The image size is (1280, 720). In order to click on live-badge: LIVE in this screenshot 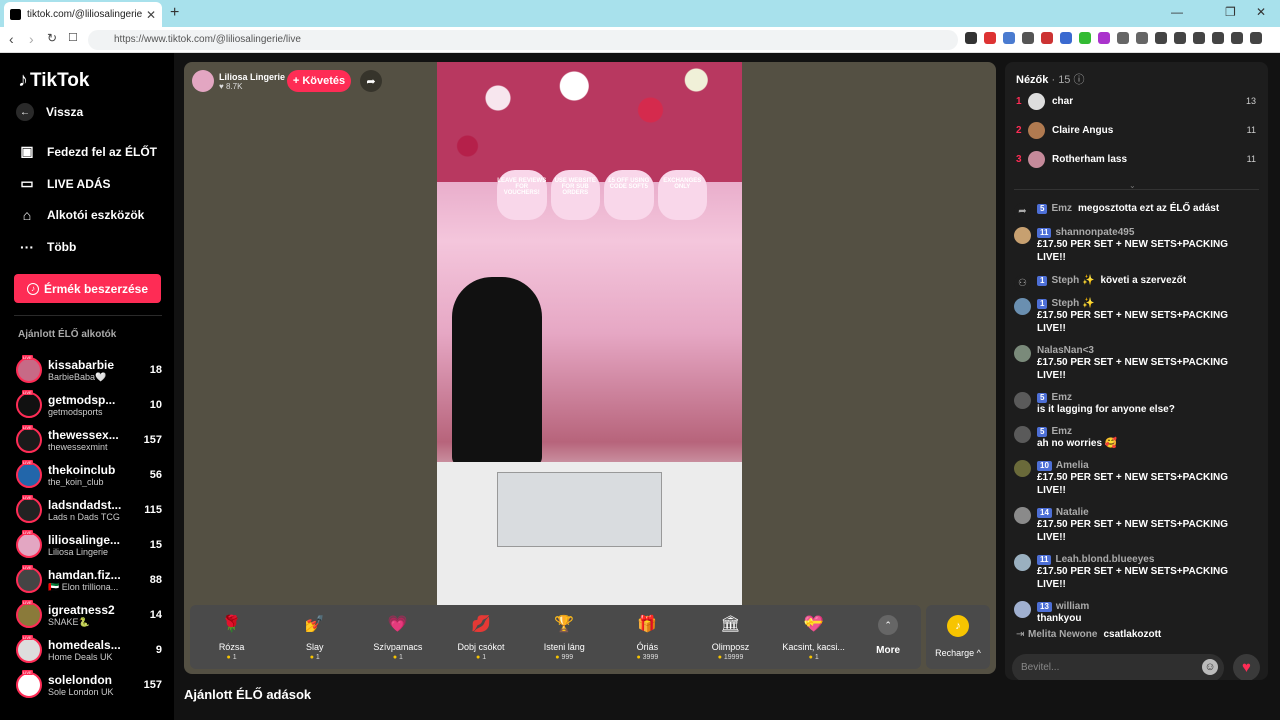, I will do `click(27, 462)`.